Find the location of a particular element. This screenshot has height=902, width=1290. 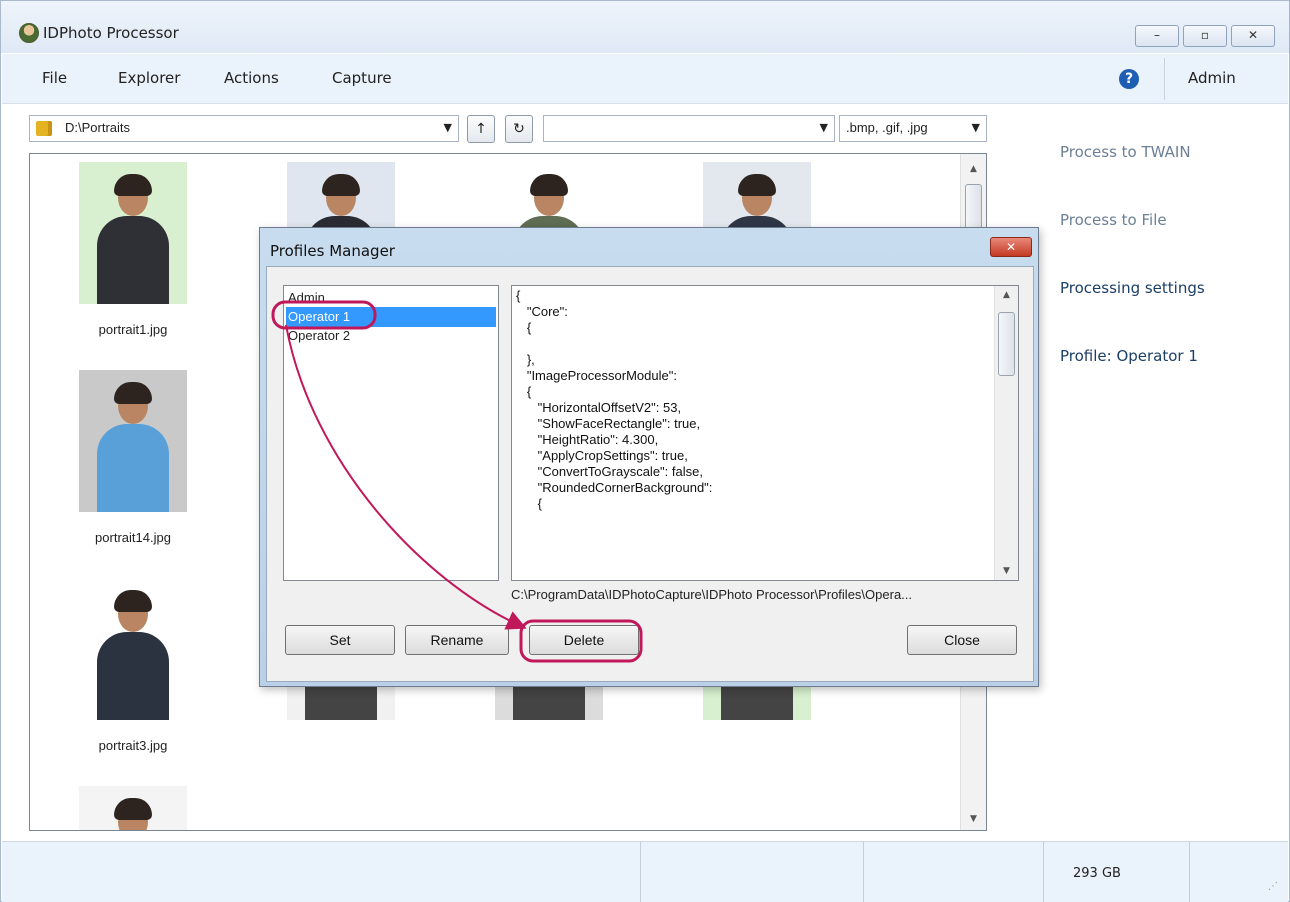

profile-json-preview: { "Core": { }, "ImageProcessorModule" is located at coordinates (765, 433).